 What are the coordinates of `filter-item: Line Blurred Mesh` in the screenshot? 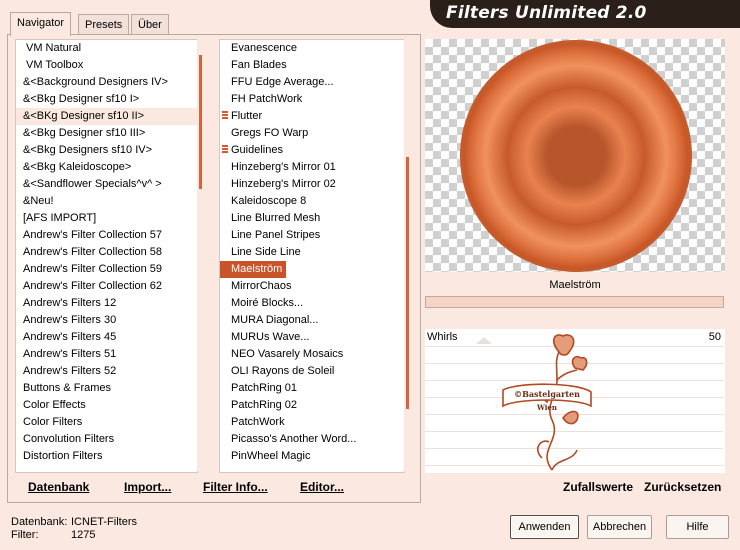 It's located at (312, 218).